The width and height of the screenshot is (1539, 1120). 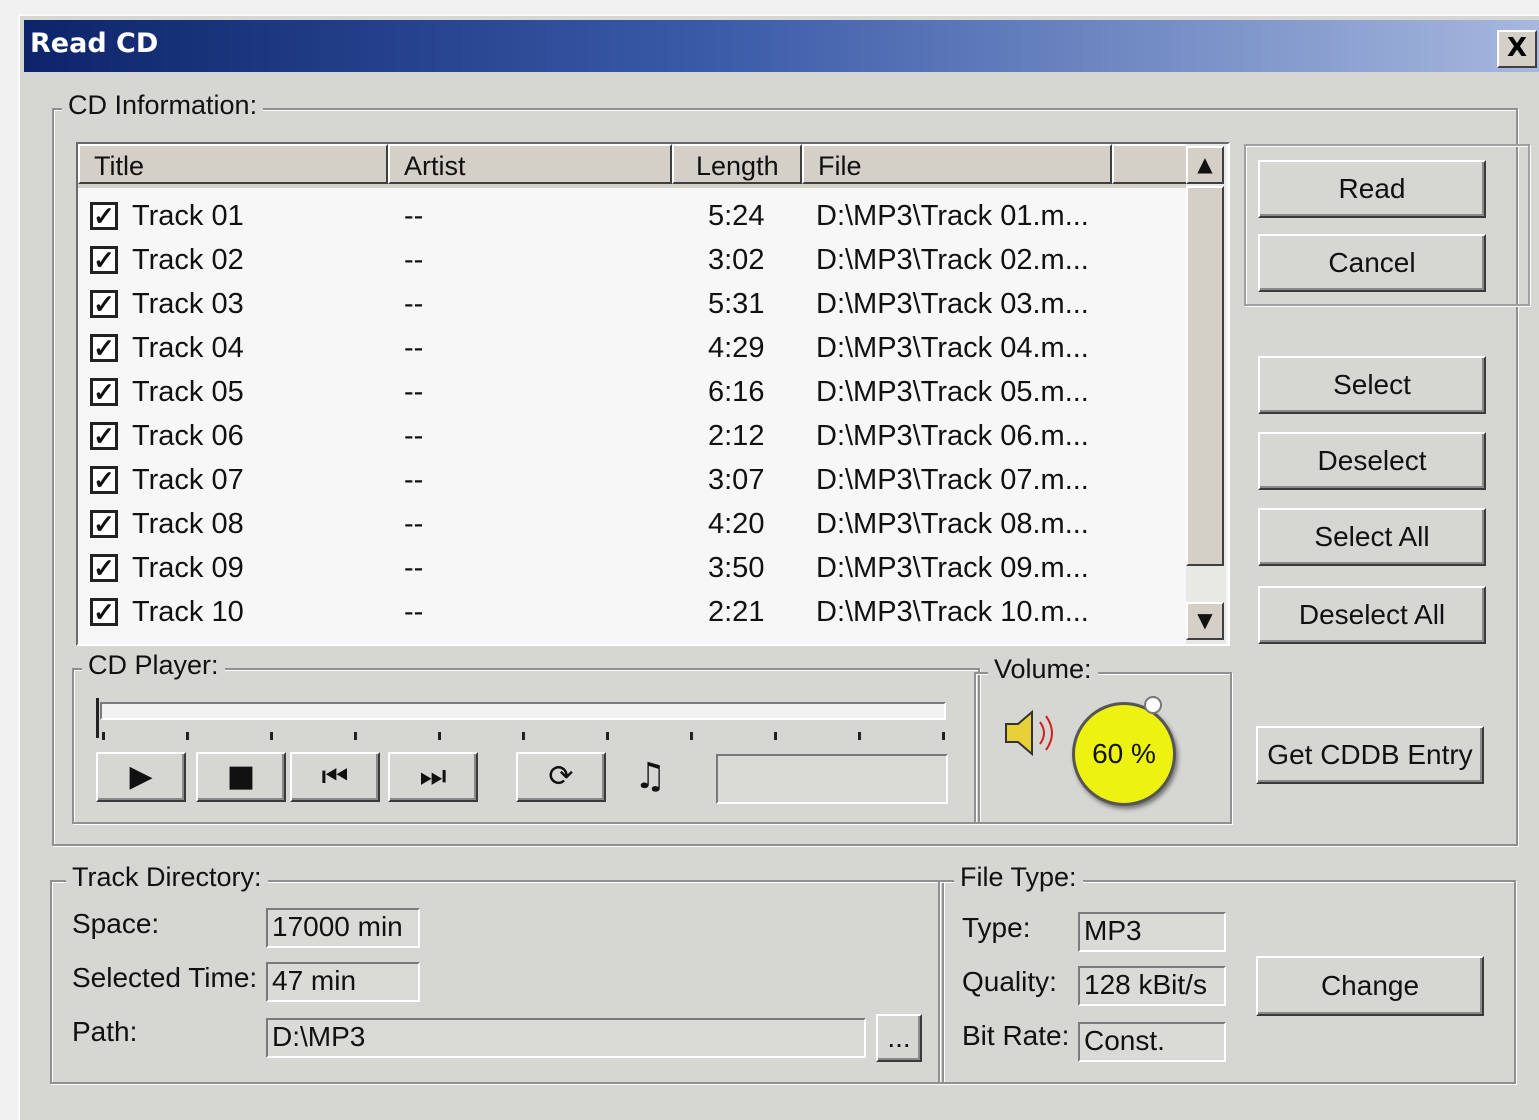 I want to click on get-cddb-entry-button: Get CDDB Entry, so click(x=1370, y=755).